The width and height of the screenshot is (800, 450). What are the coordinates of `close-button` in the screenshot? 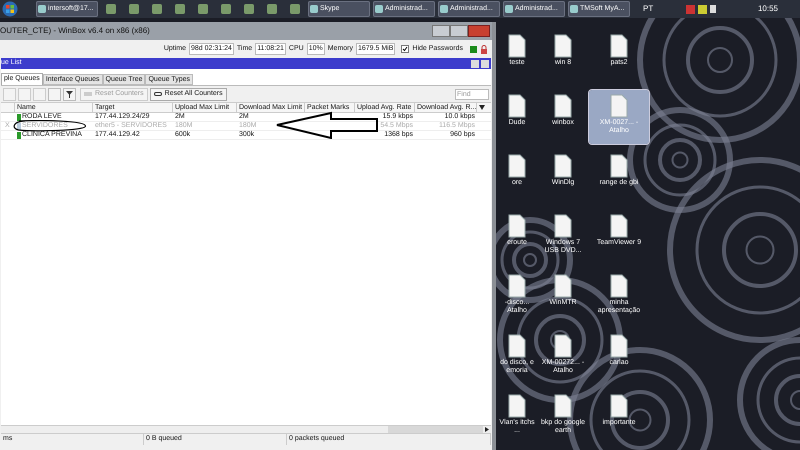 It's located at (485, 64).